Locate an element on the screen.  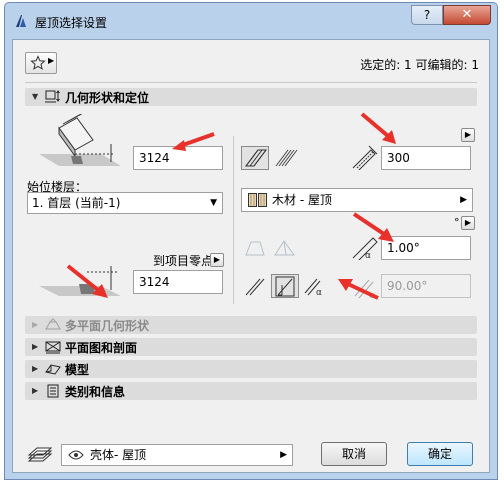
edge-custom-icon: α is located at coordinates (313, 288).